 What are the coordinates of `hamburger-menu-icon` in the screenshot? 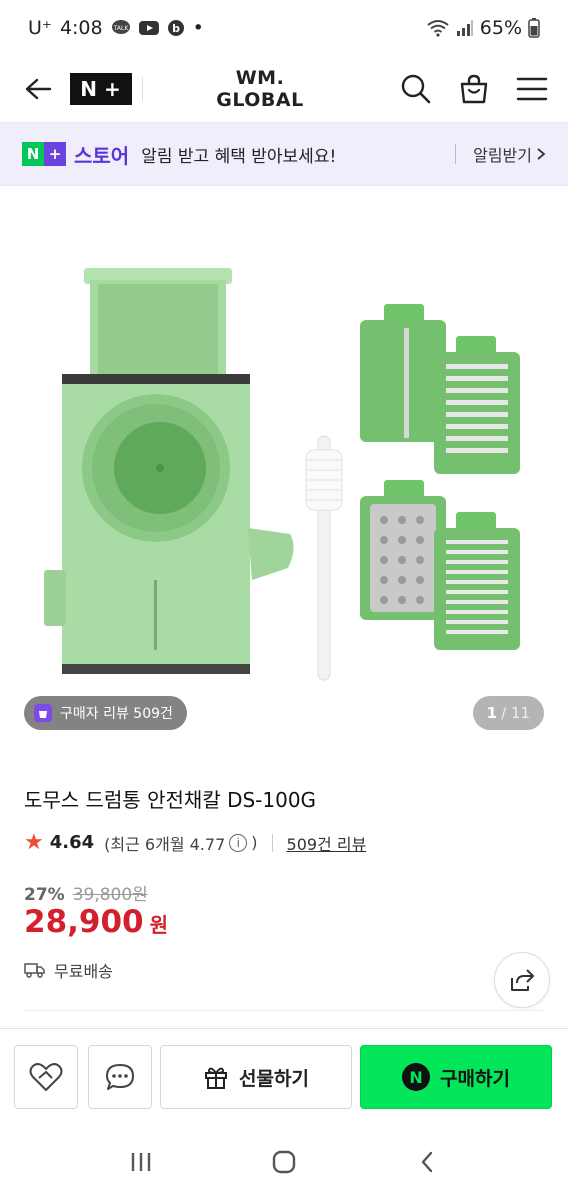 It's located at (532, 89).